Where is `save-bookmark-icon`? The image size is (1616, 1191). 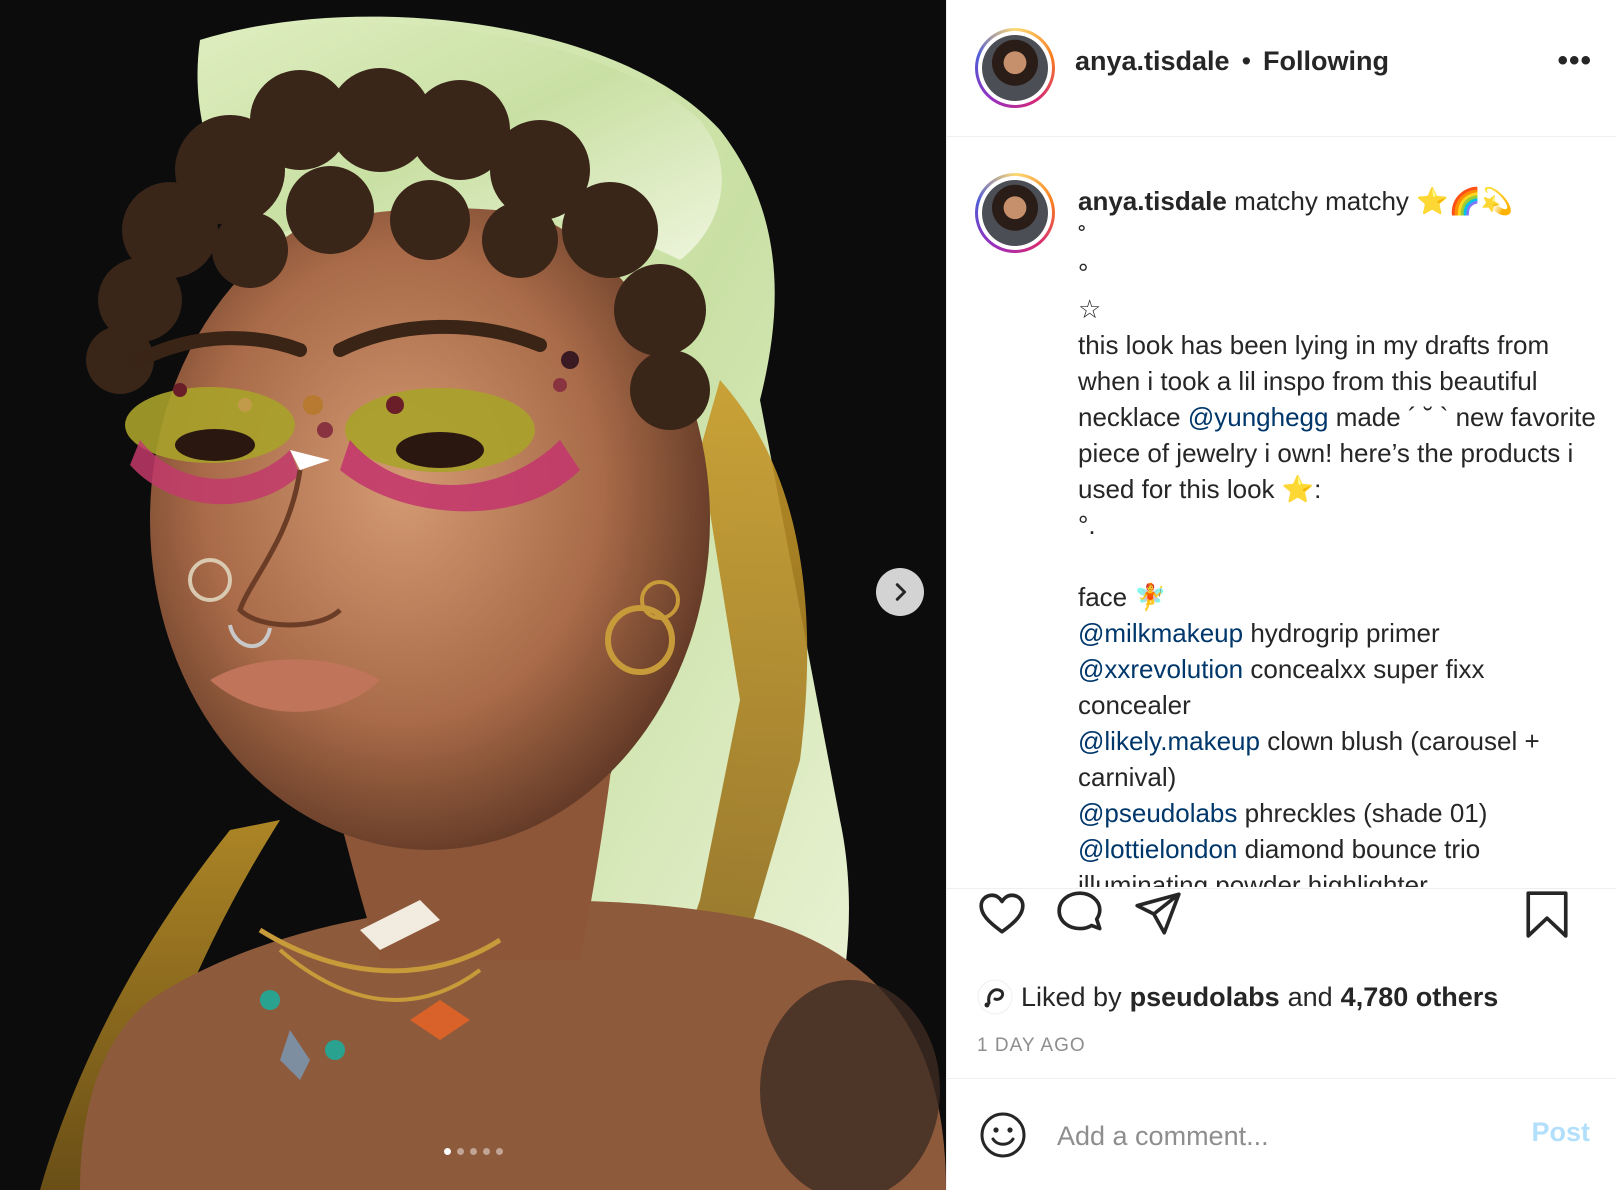
save-bookmark-icon is located at coordinates (1547, 914).